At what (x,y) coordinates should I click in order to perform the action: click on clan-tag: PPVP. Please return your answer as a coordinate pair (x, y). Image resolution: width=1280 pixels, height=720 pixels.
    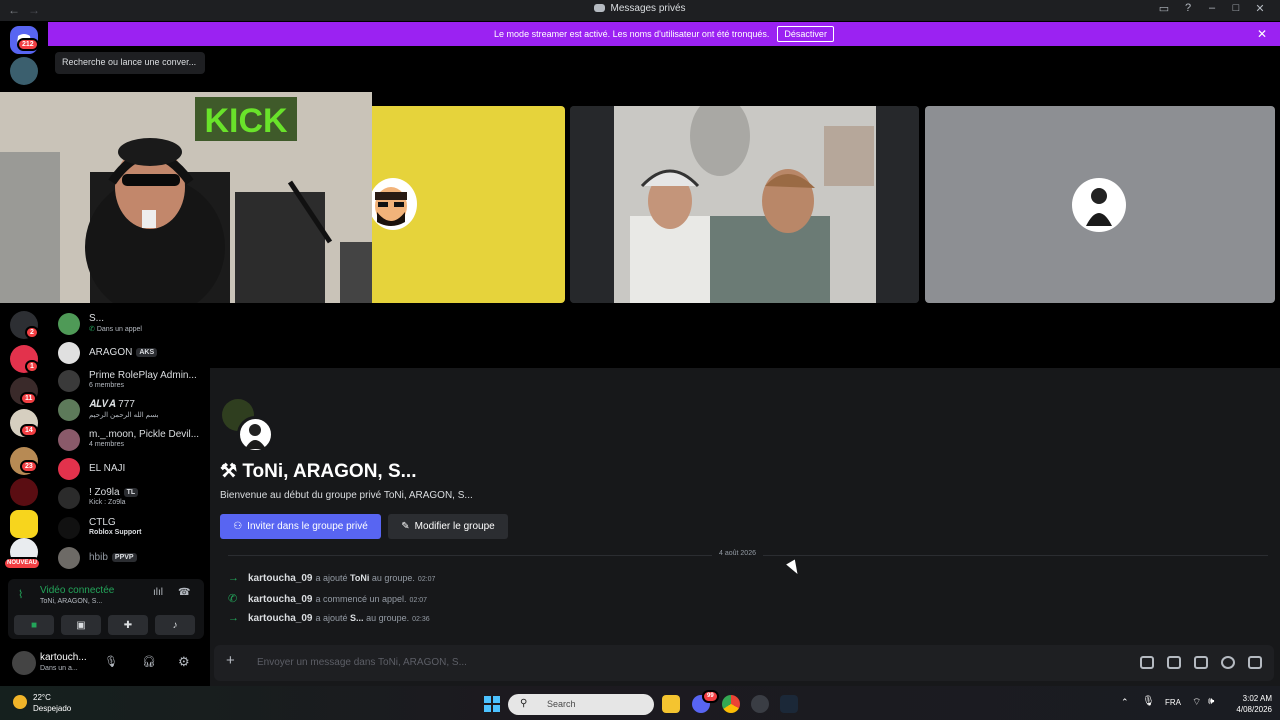
    Looking at the image, I should click on (124, 557).